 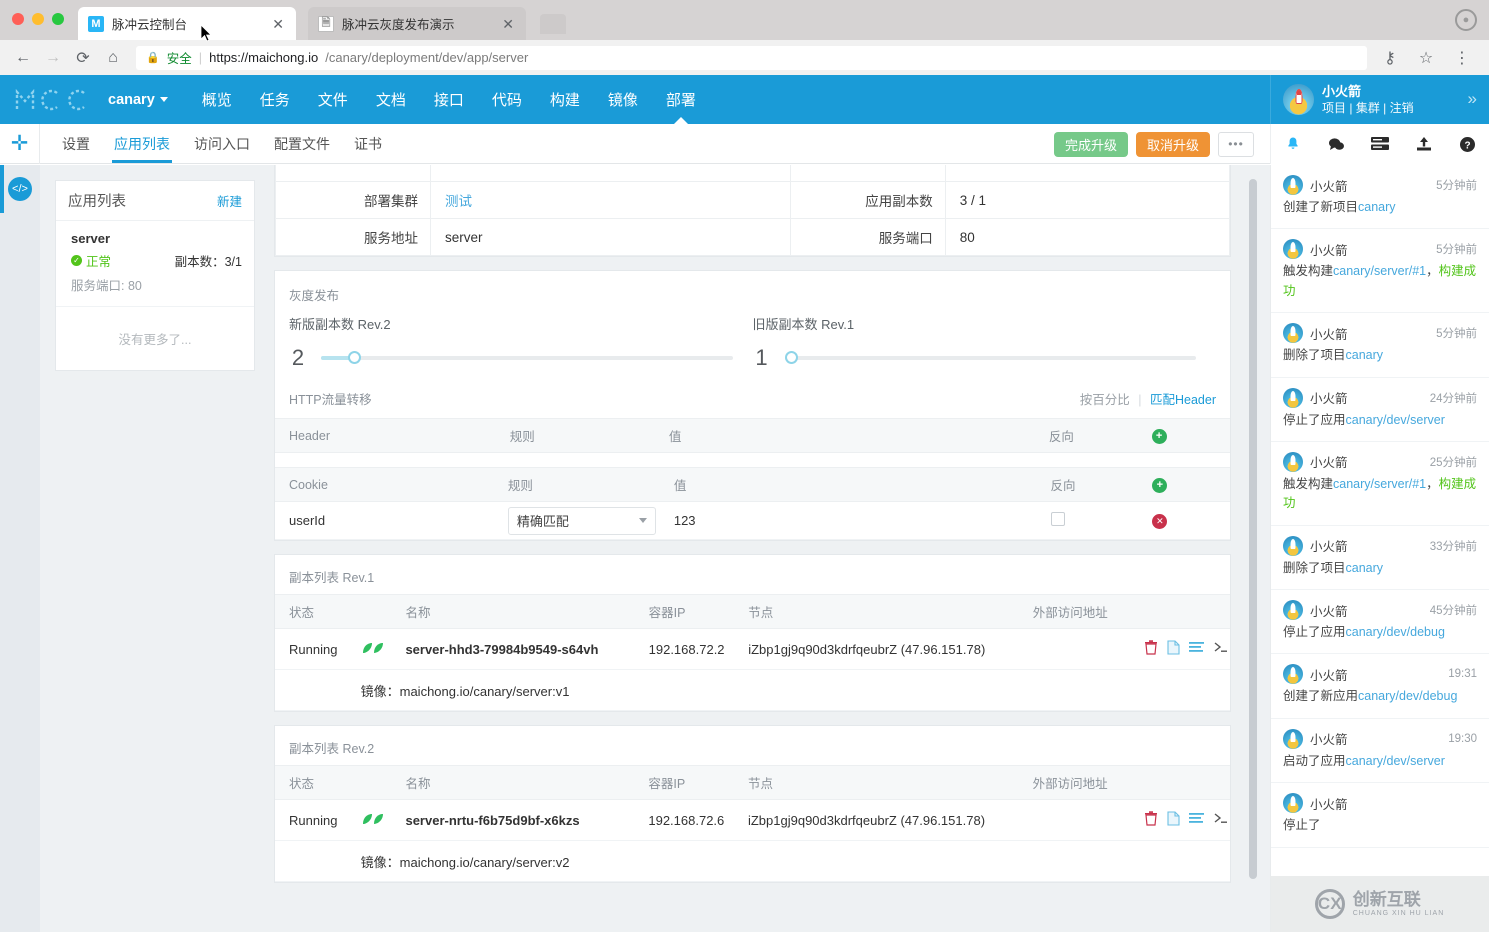 What do you see at coordinates (20, 189) in the screenshot?
I see `code-brackets-icon: </>` at bounding box center [20, 189].